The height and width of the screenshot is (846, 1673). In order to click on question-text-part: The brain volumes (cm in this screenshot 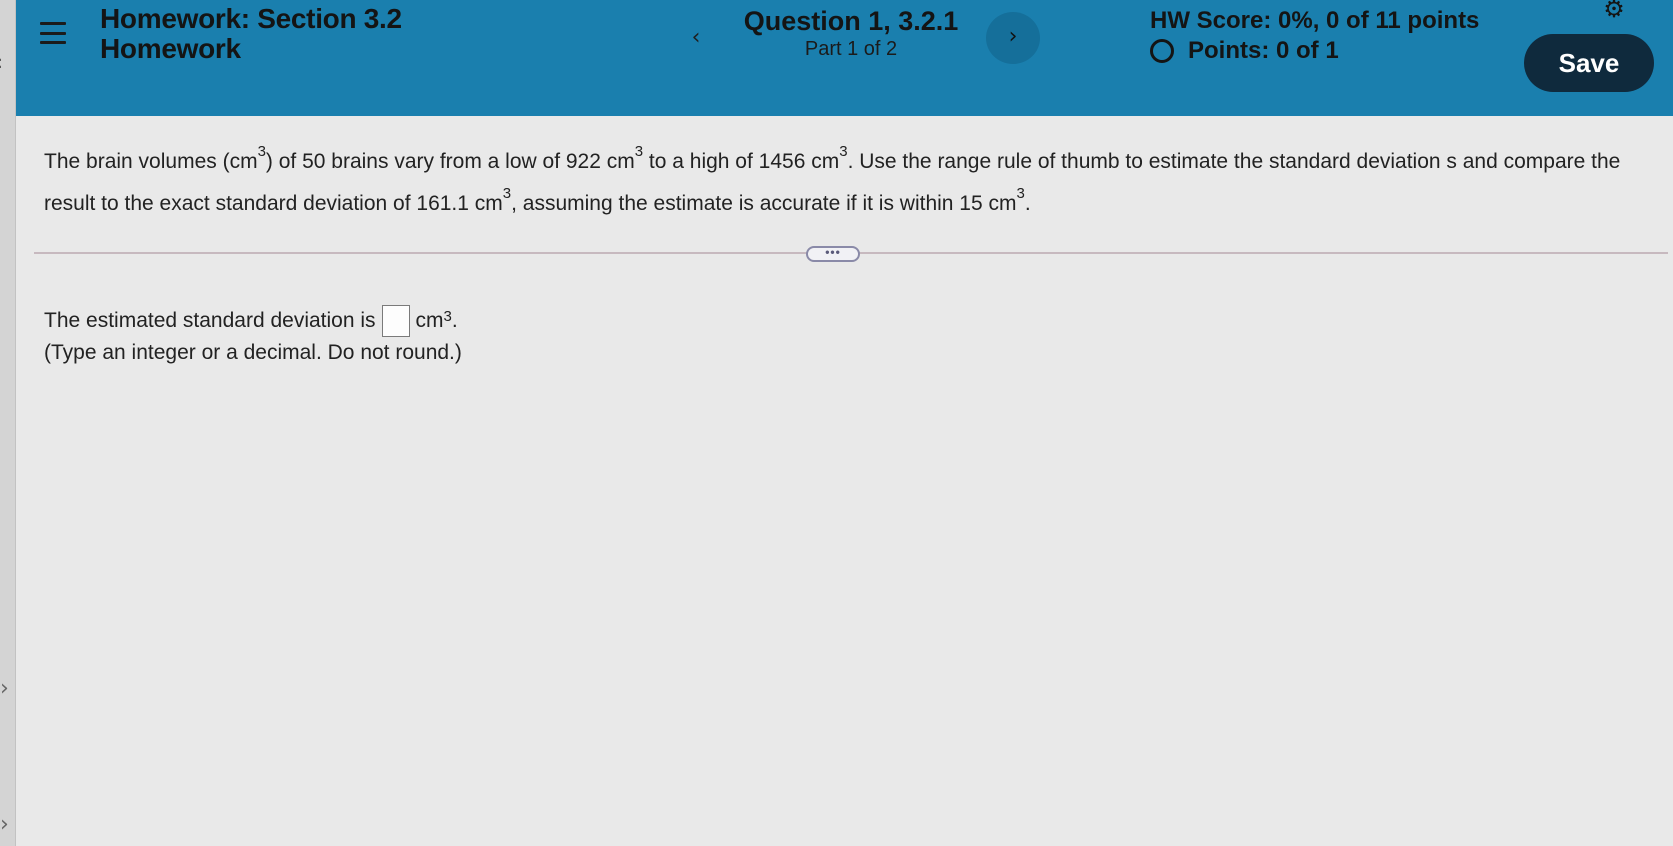, I will do `click(151, 161)`.